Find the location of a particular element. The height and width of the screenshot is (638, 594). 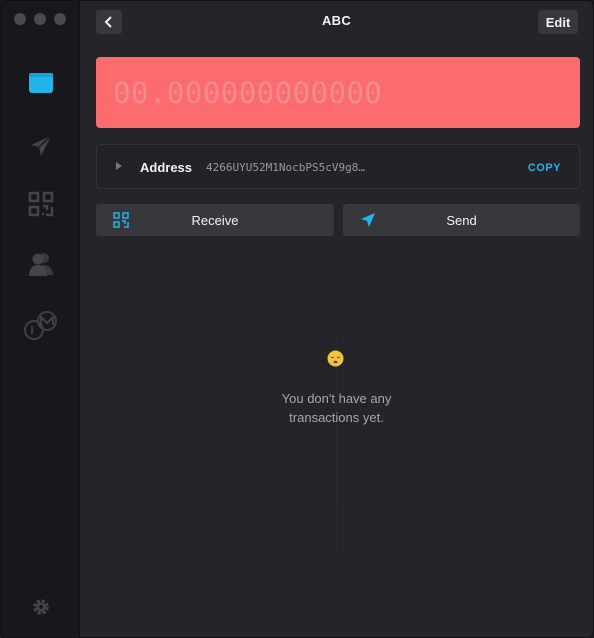

empty-state-message: You don't have any transactions yet. is located at coordinates (336, 408).